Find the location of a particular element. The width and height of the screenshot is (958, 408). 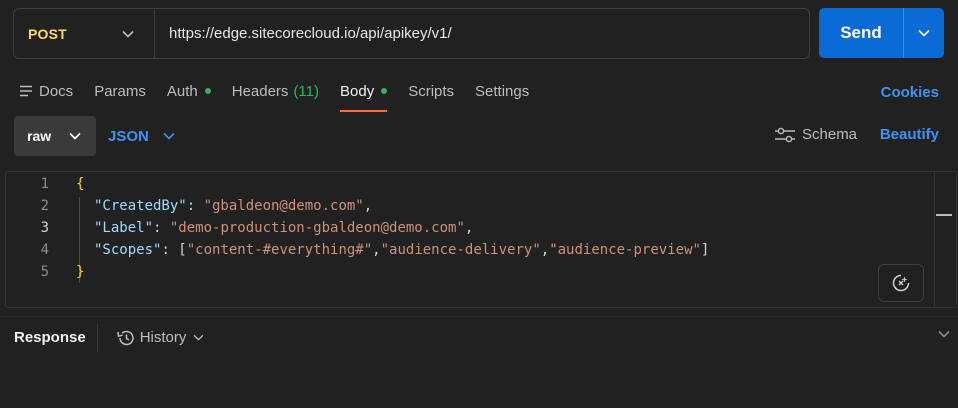

history-label: History is located at coordinates (163, 337).